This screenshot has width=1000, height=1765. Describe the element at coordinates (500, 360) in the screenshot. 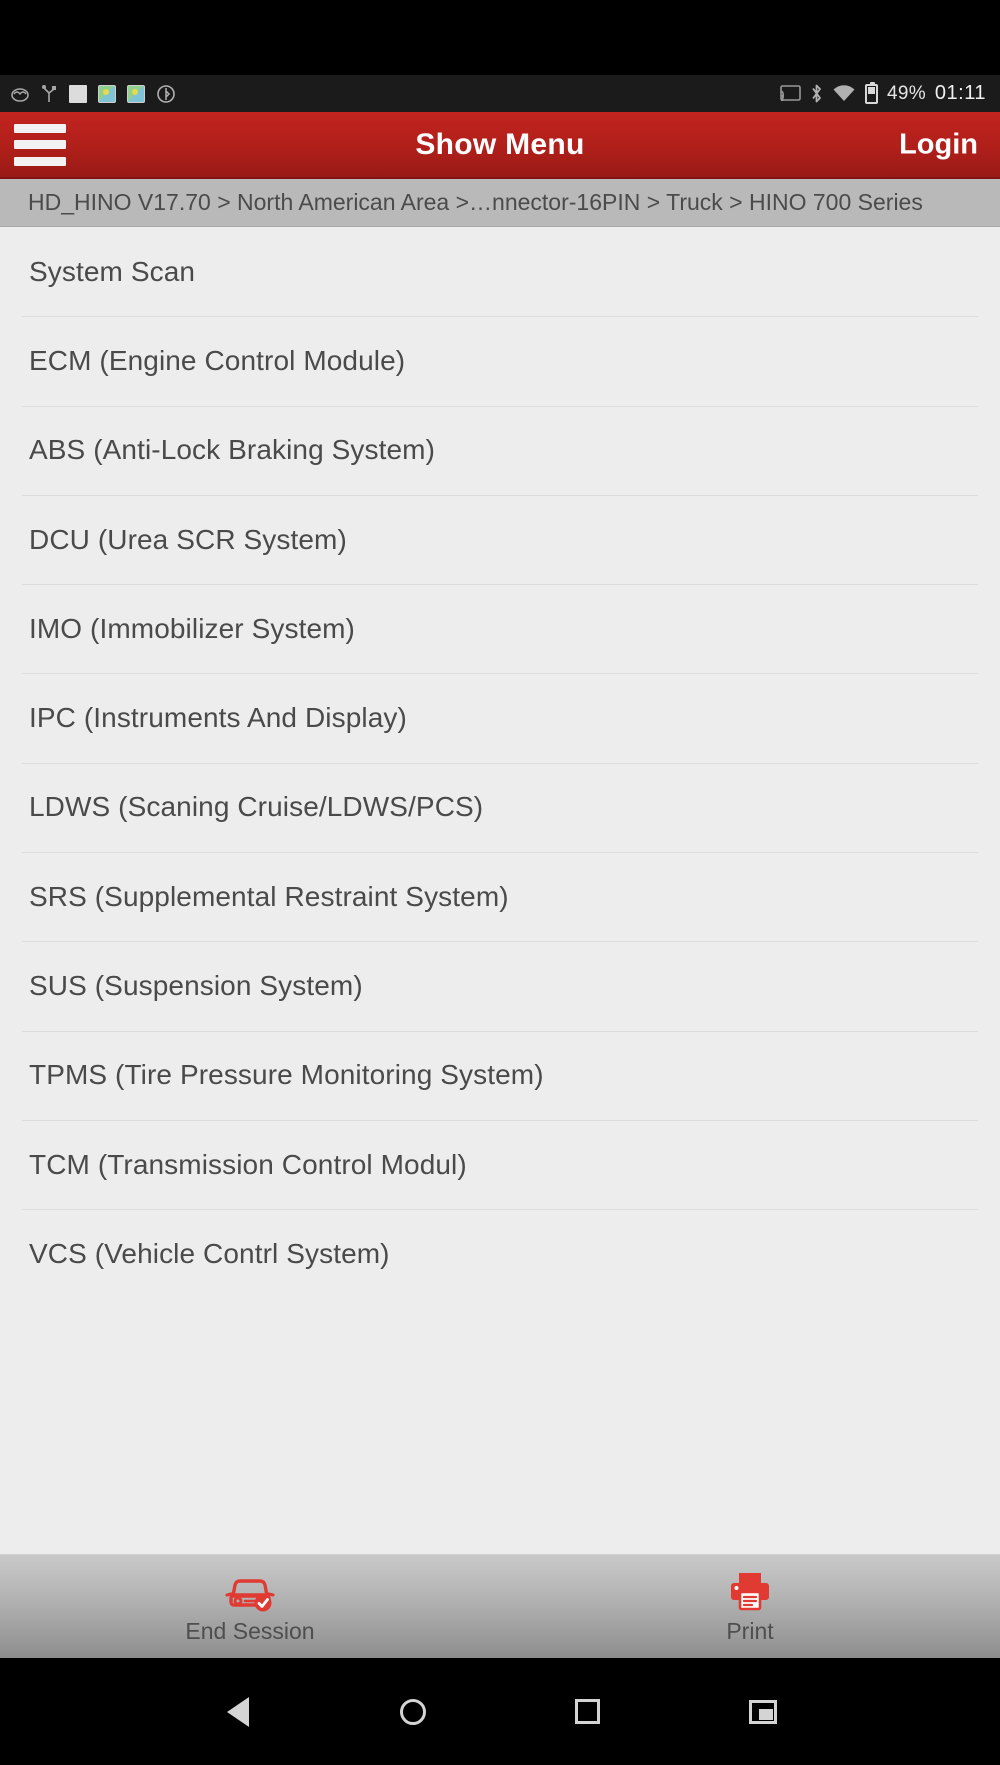

I see `list-item: ECM (Engine Control Module)` at that location.